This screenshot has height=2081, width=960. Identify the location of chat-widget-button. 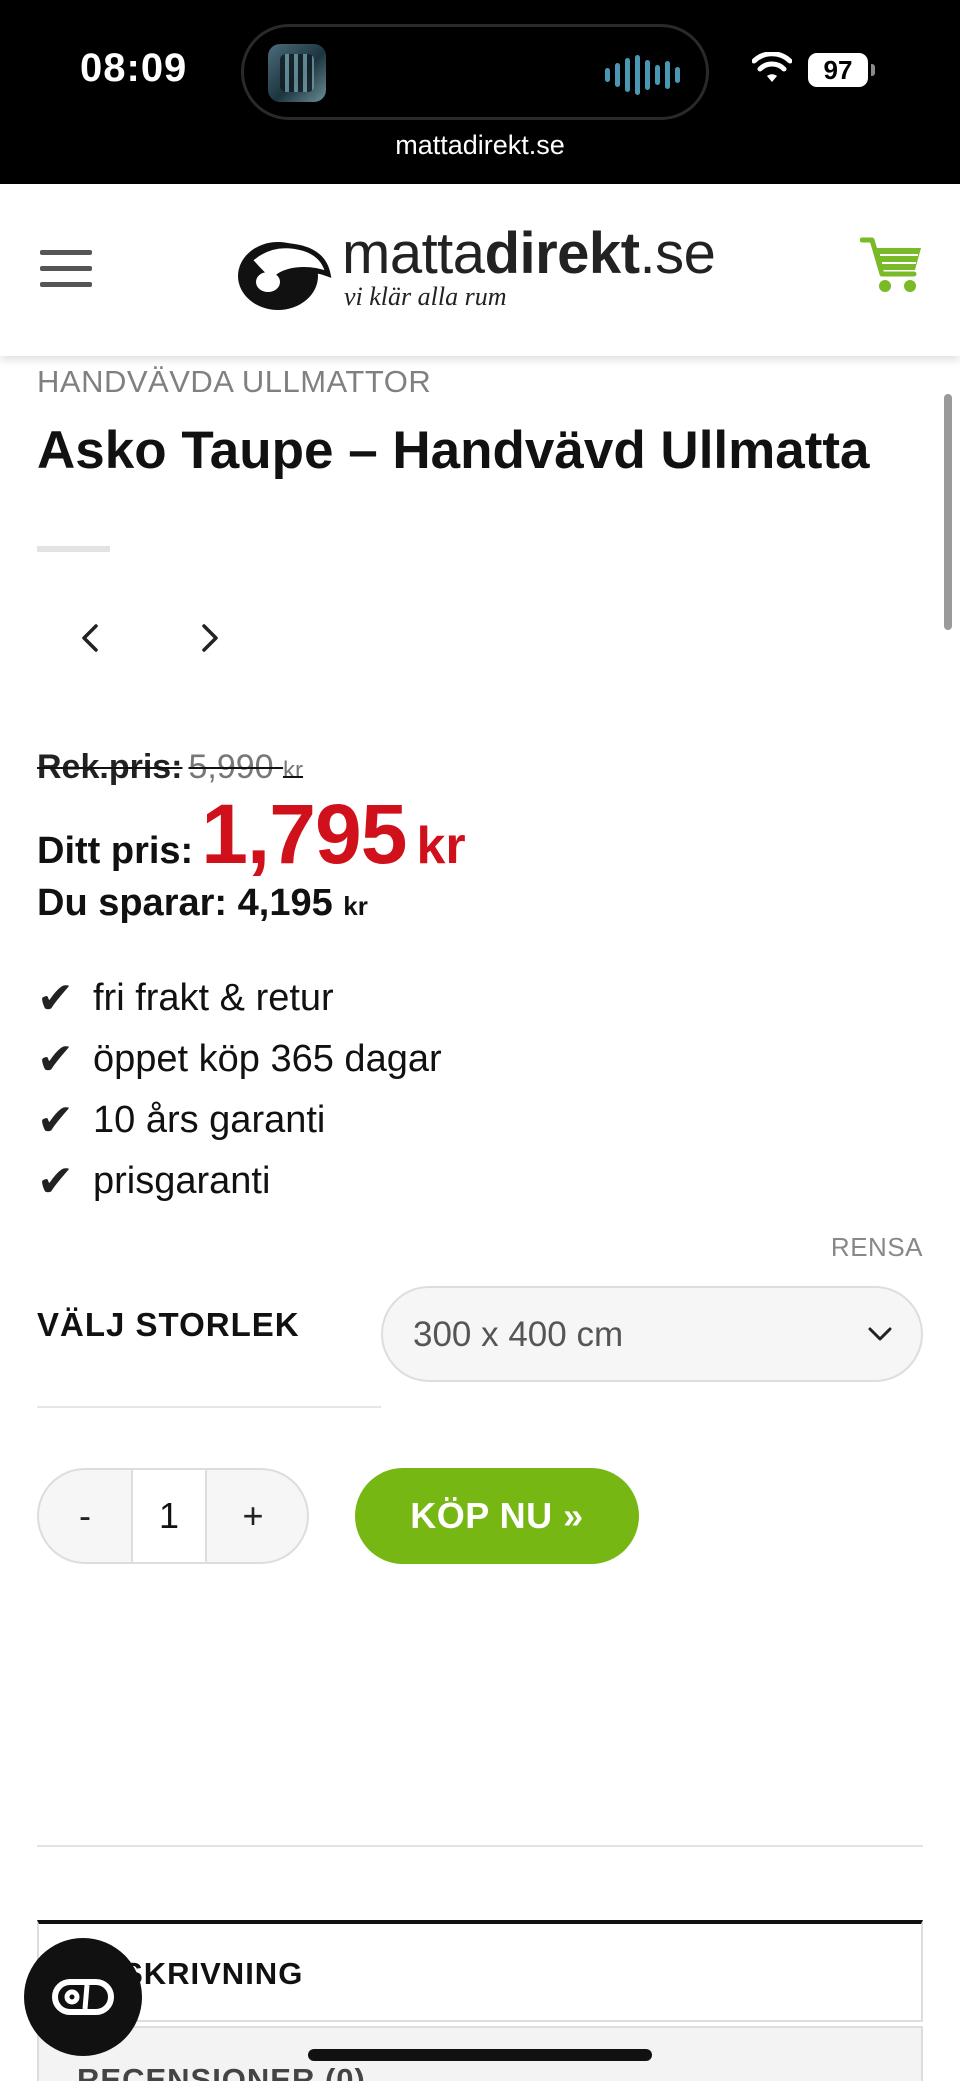
(83, 1997).